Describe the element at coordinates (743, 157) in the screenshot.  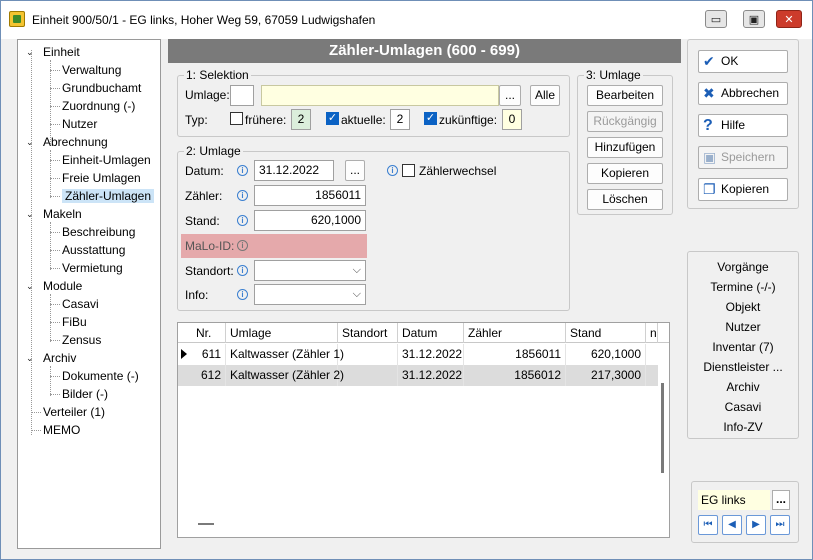
I see `speichern-button: ▣ Speichern` at that location.